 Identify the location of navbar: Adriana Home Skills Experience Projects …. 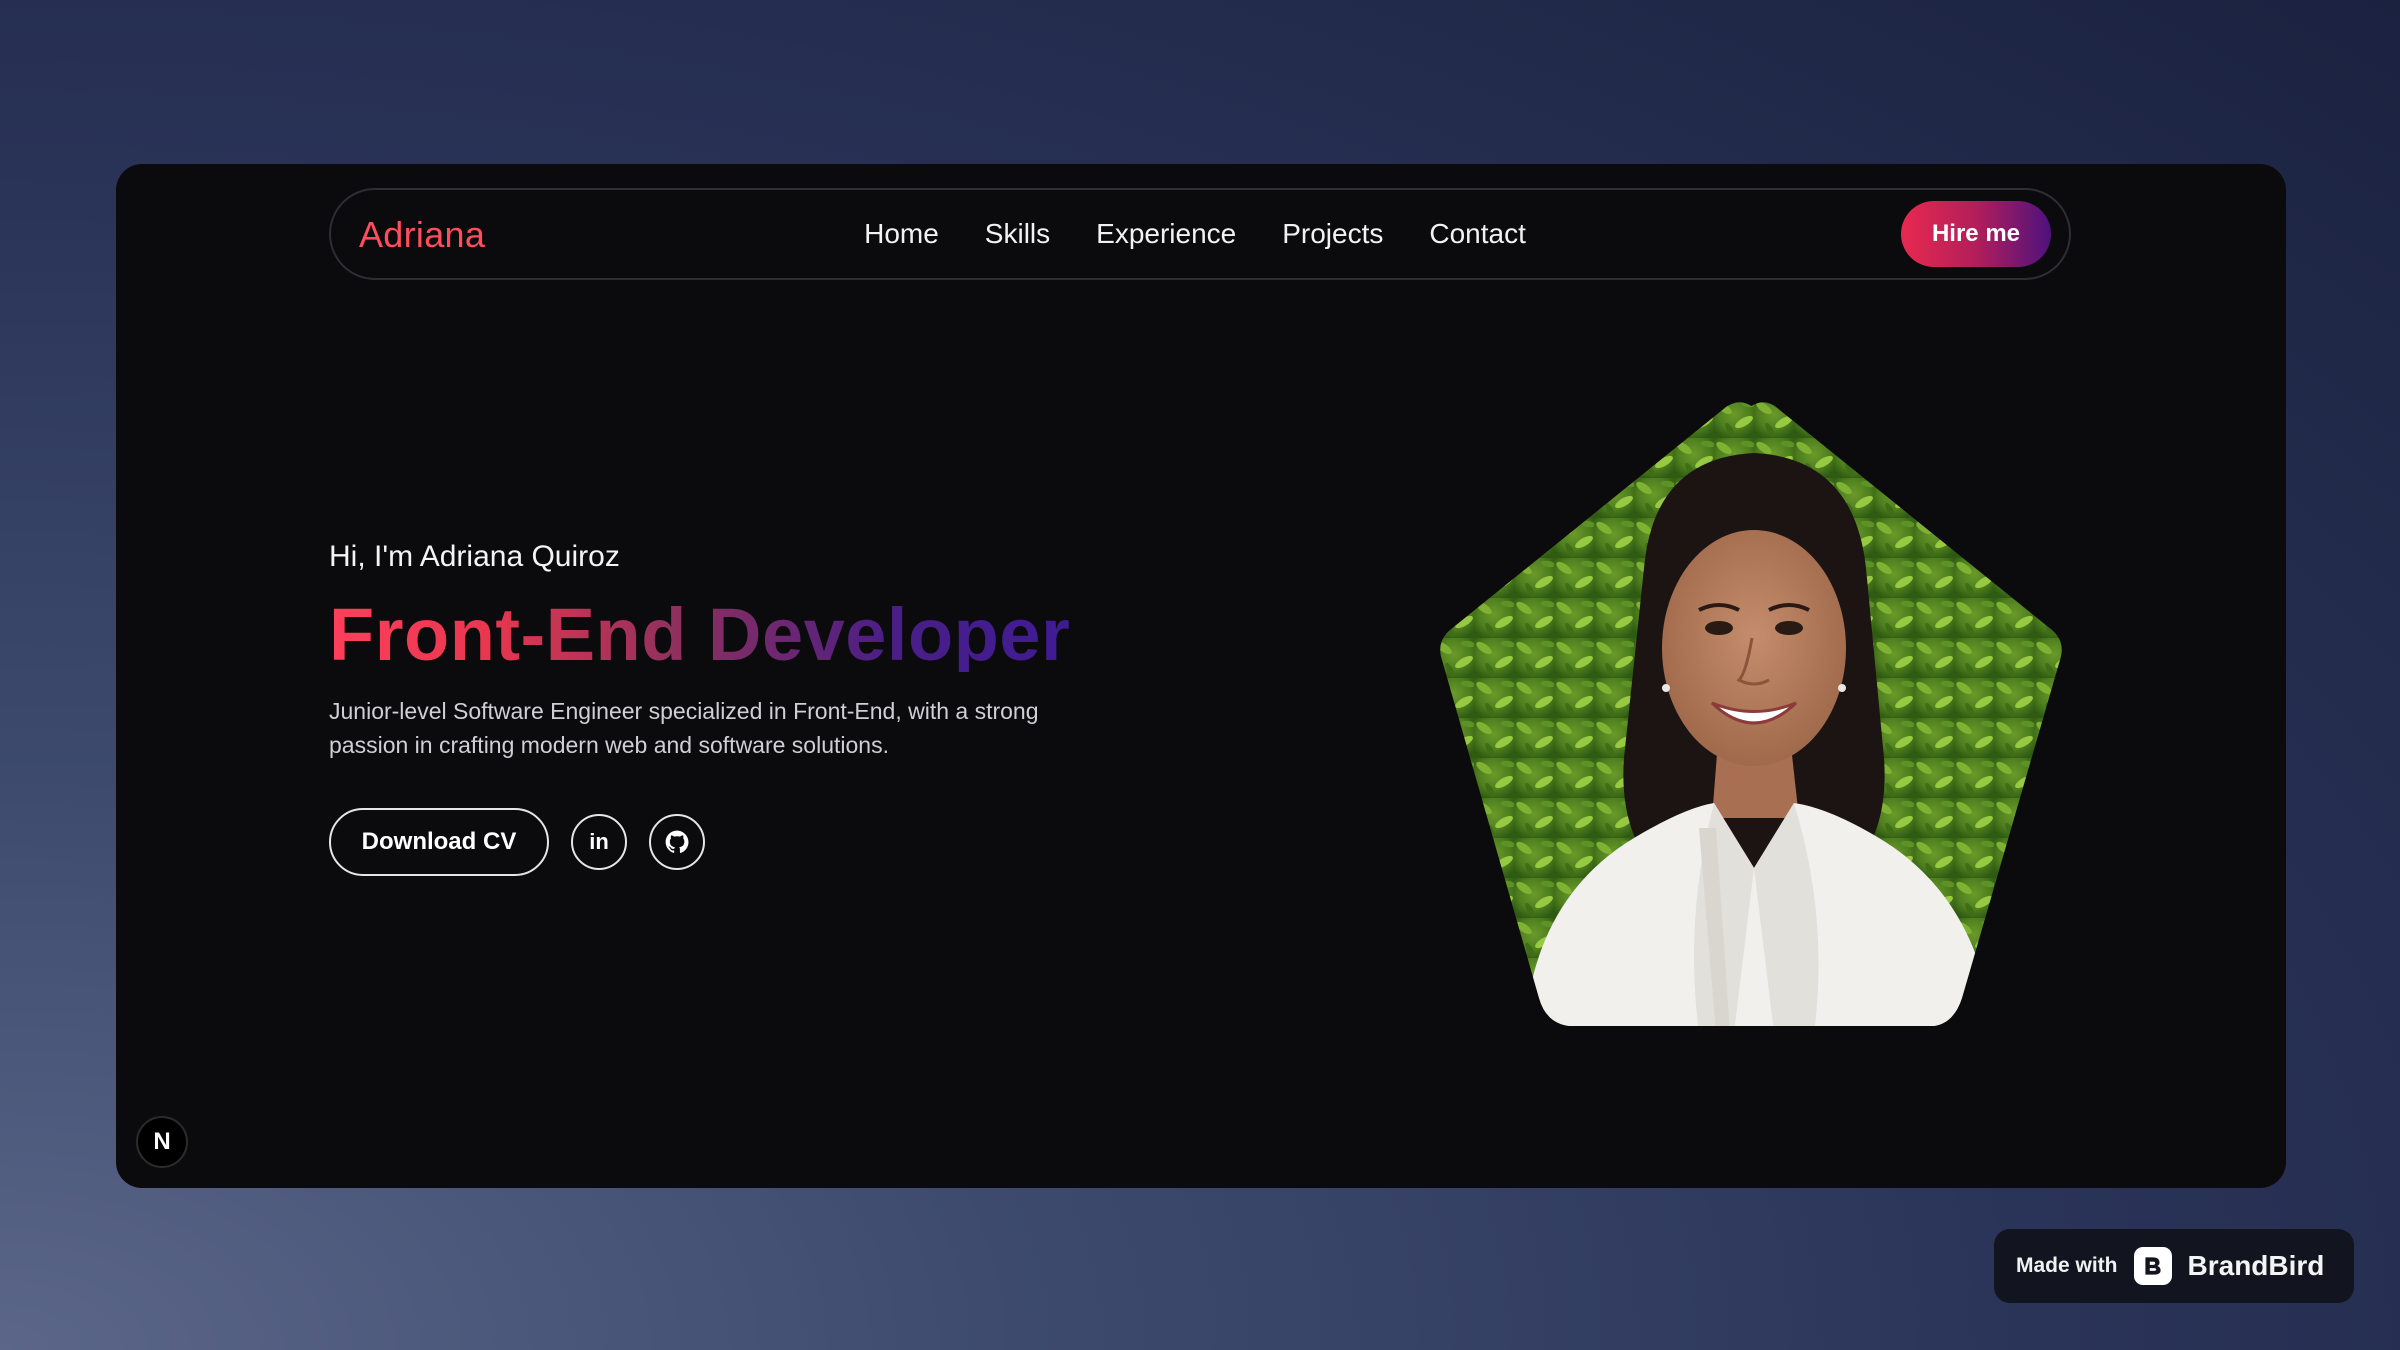
(1200, 234).